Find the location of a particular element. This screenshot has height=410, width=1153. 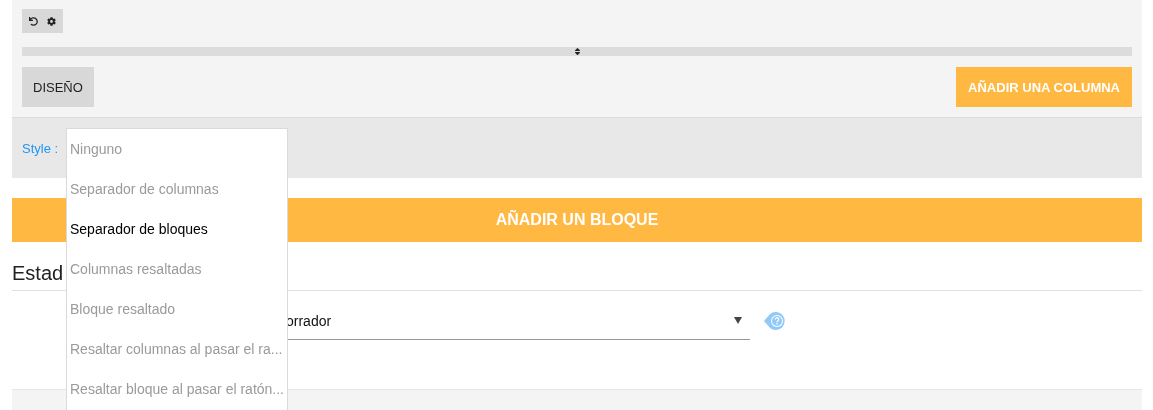

caret-icon is located at coordinates (738, 320).